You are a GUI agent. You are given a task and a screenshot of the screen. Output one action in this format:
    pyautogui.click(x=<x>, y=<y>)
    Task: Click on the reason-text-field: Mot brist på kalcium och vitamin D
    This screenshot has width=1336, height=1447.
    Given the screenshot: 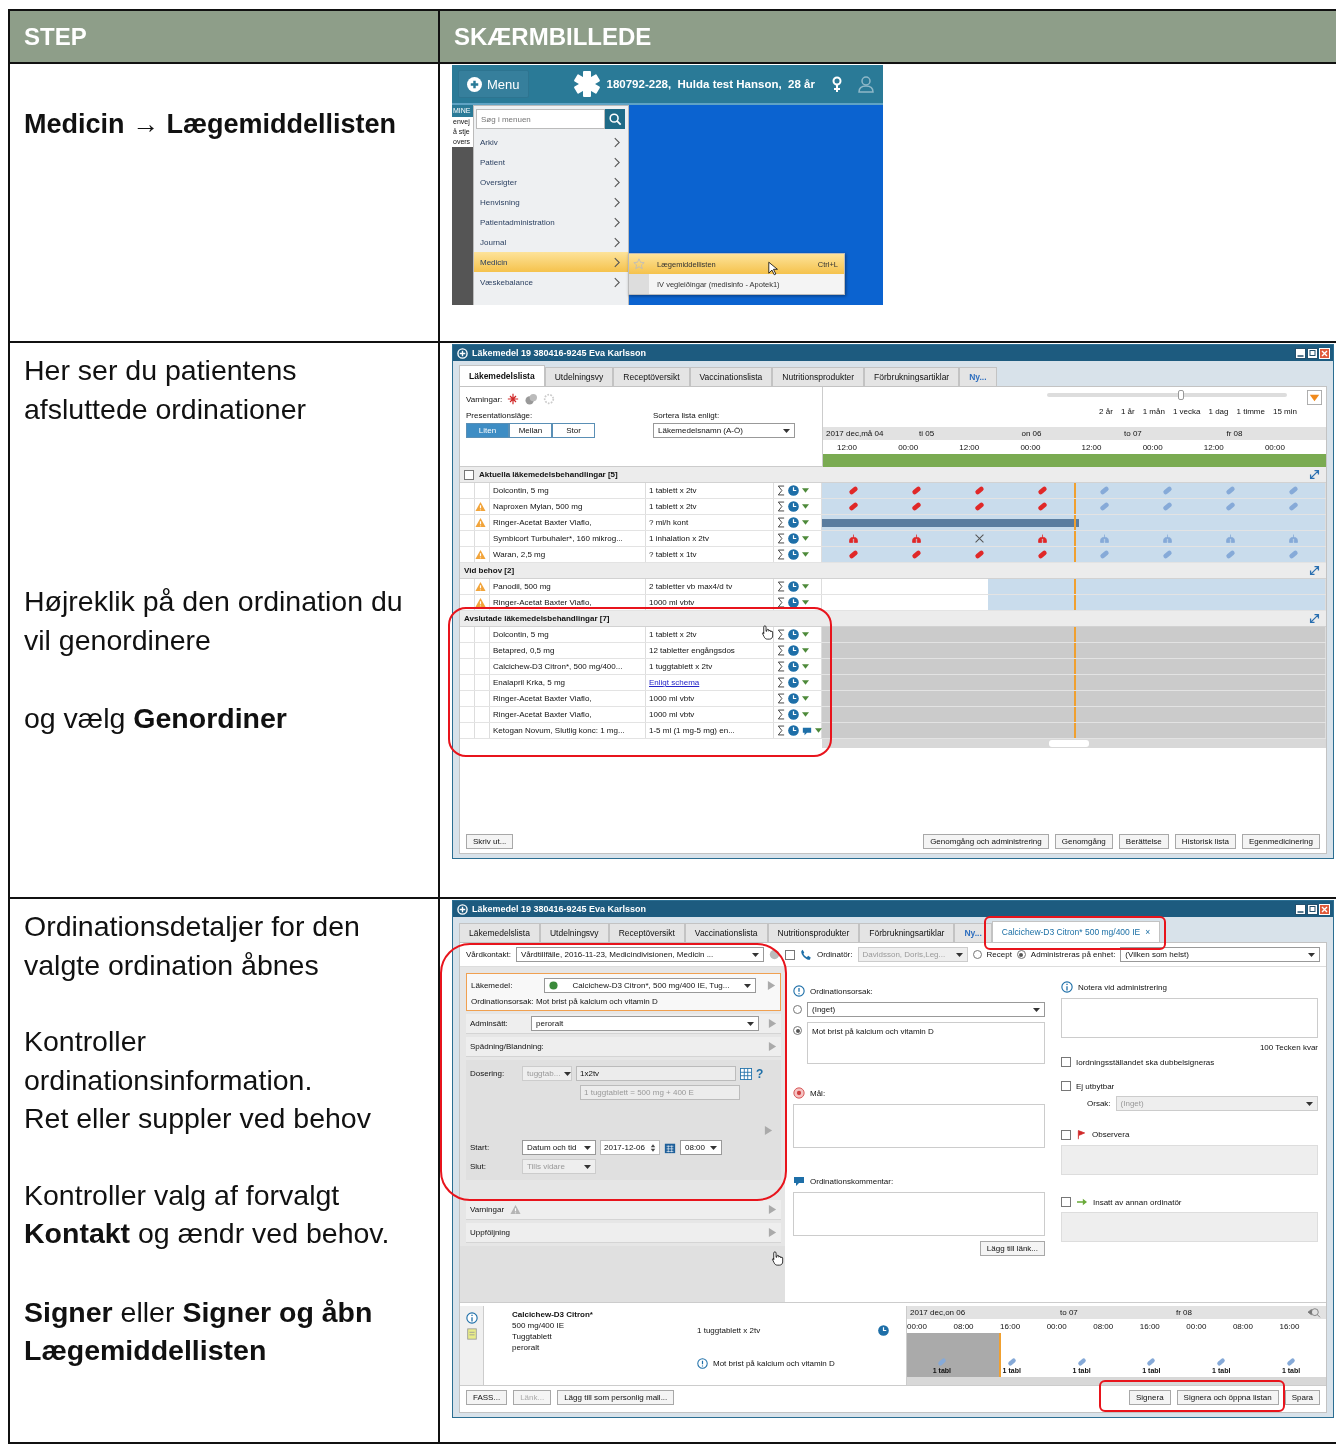 What is the action you would take?
    pyautogui.click(x=926, y=1043)
    